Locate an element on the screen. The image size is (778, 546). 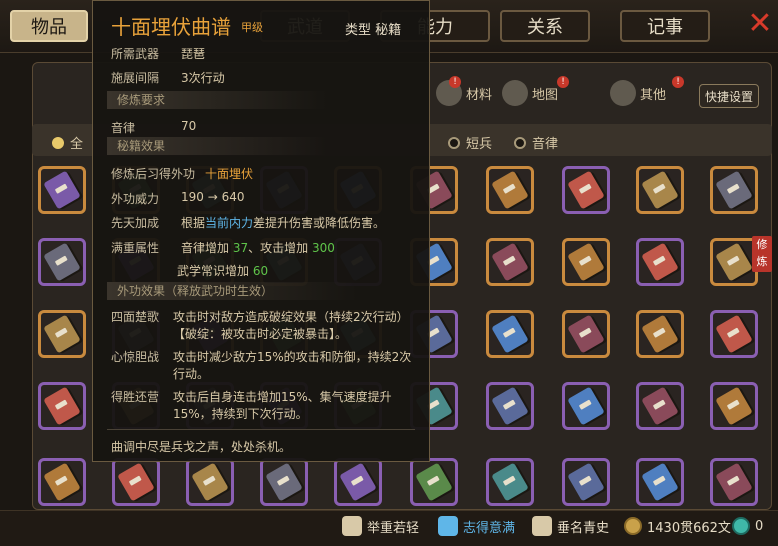
flavor-text: 曲调中尽是兵戈之声，处处杀机。 is located at coordinates (201, 446).